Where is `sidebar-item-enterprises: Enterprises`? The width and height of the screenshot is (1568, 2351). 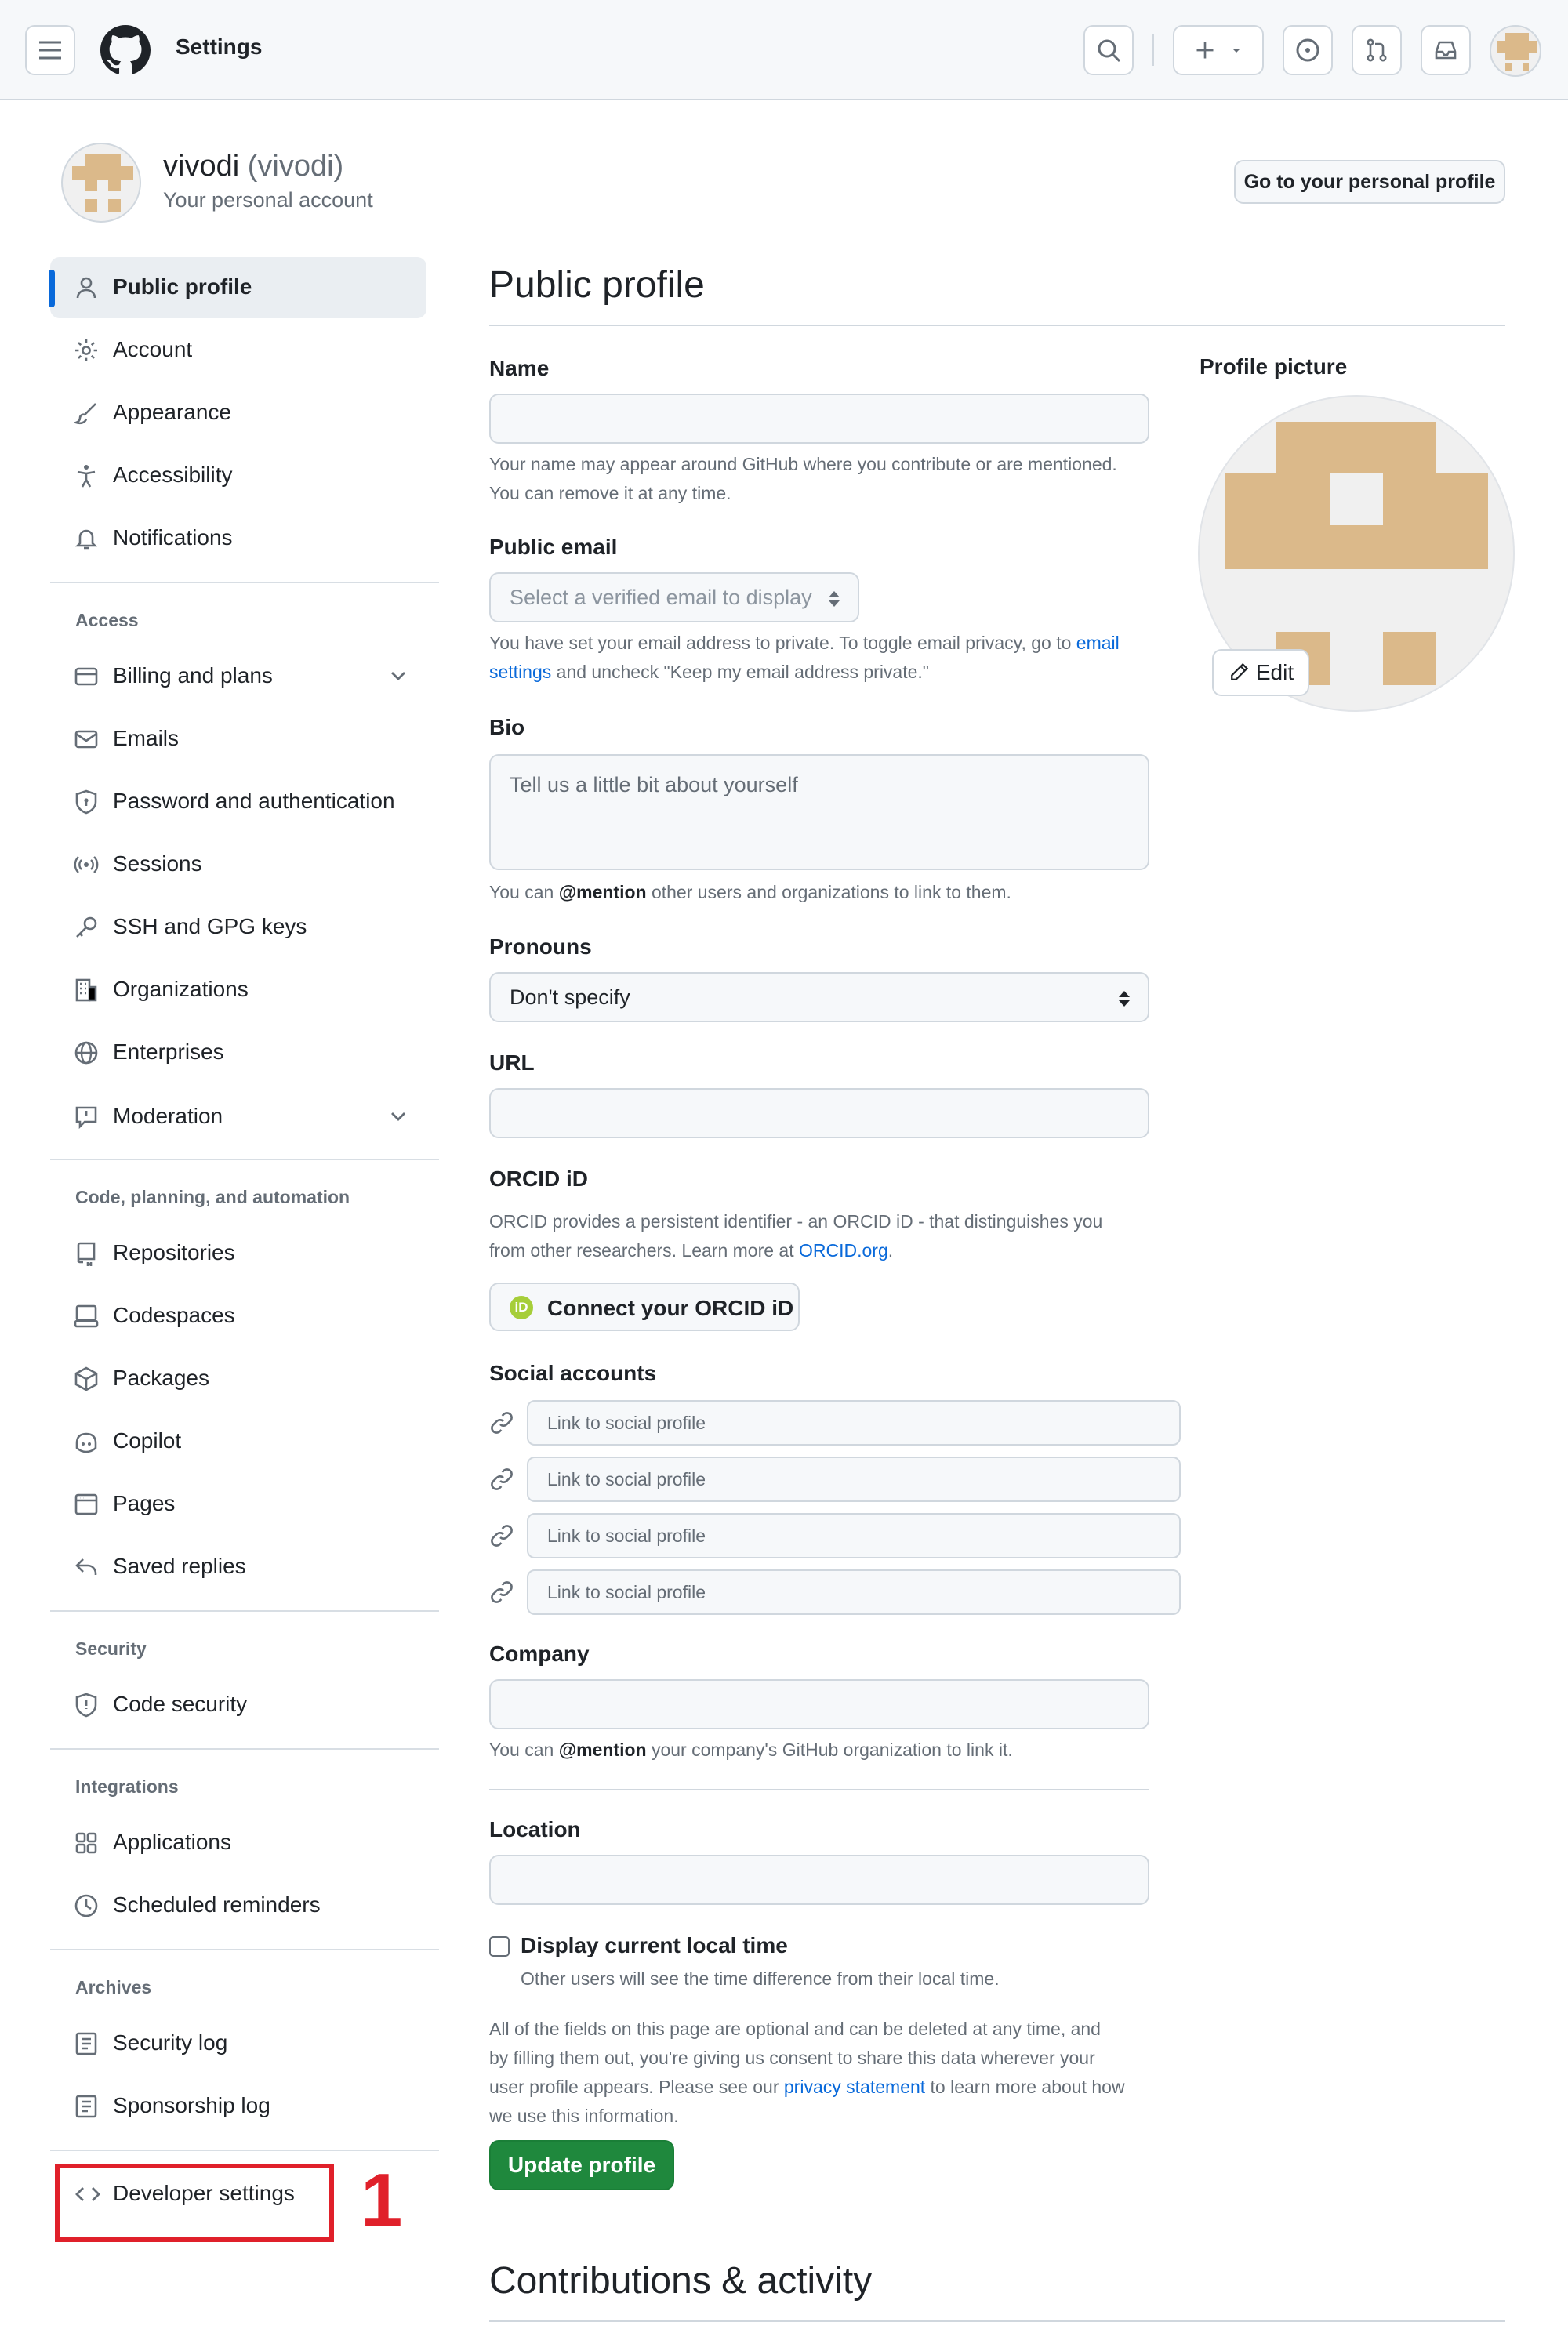
sidebar-item-enterprises: Enterprises is located at coordinates (238, 1052).